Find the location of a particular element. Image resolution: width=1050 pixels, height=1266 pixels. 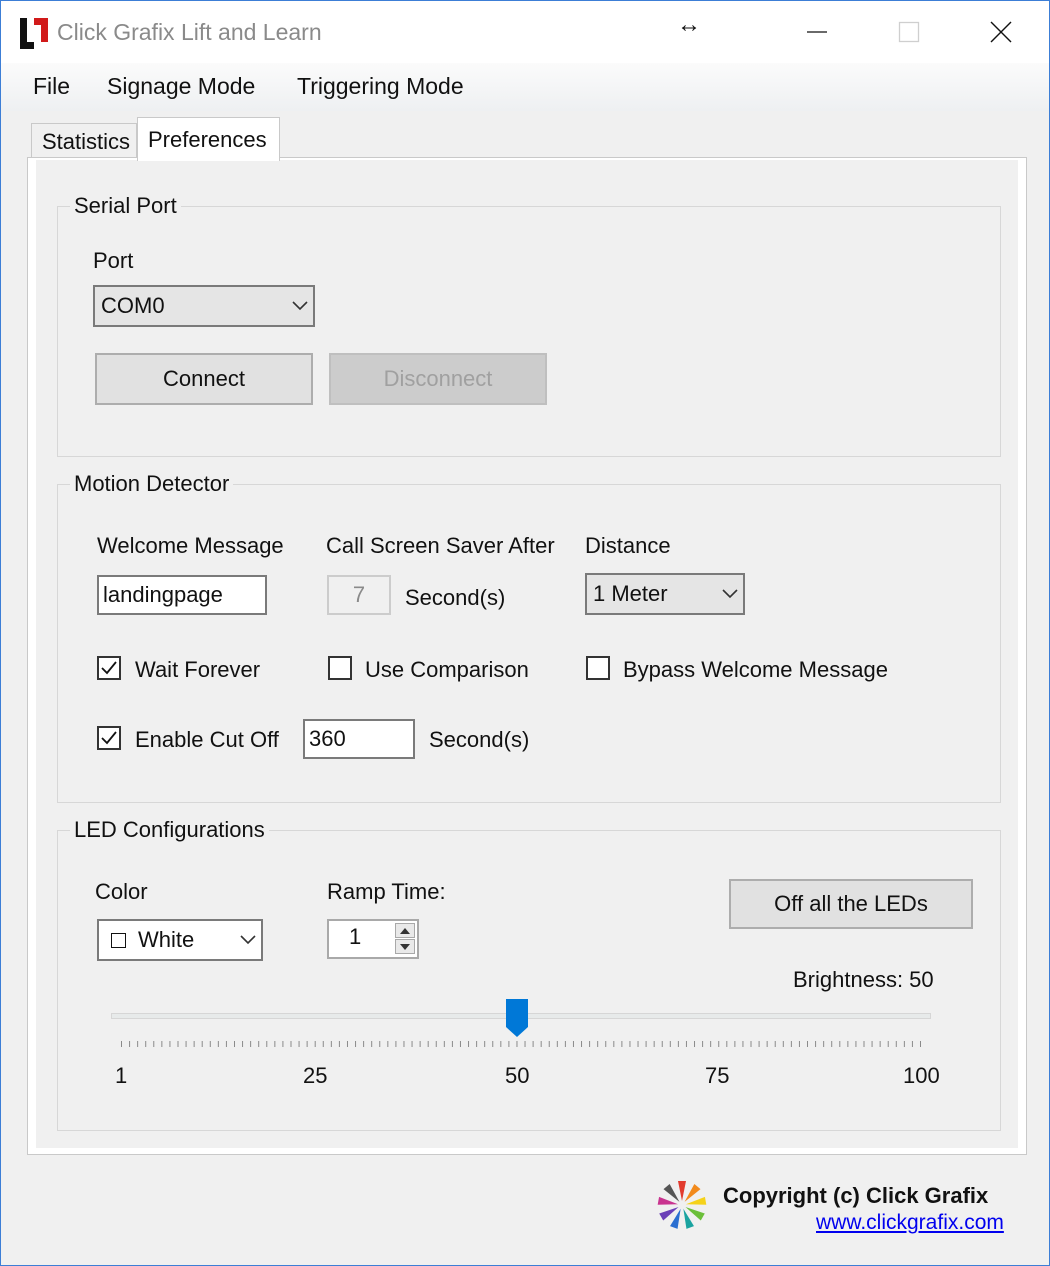

distance-label: Distance is located at coordinates (628, 545).